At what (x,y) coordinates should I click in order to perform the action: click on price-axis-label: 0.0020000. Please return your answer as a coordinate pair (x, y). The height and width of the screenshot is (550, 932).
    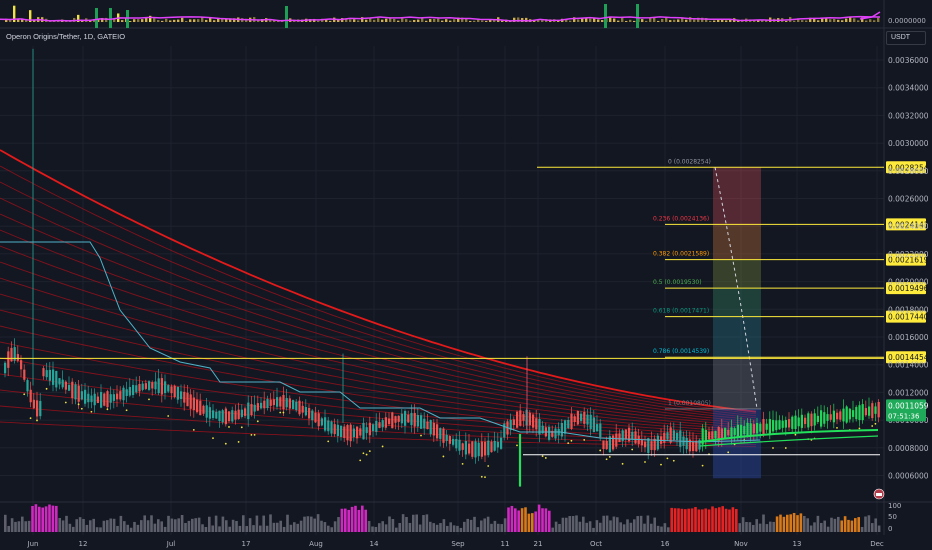
    Looking at the image, I should click on (908, 282).